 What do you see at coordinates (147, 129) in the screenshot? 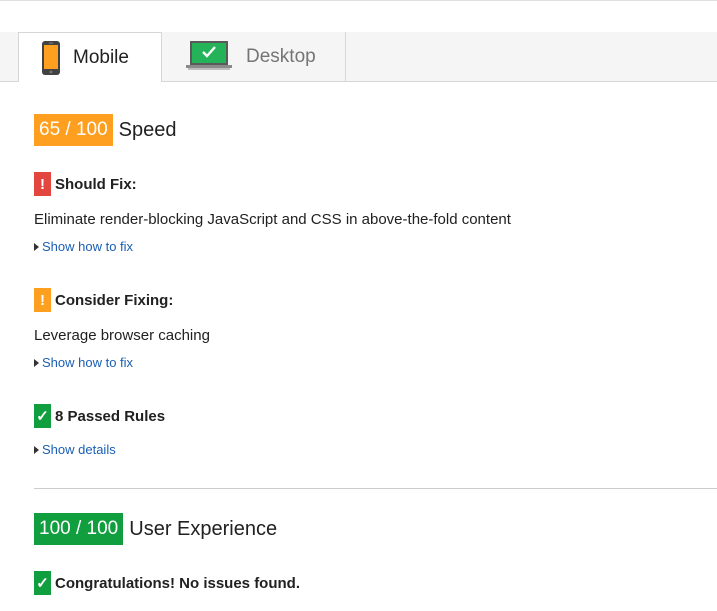
I see `speed-title: Speed` at bounding box center [147, 129].